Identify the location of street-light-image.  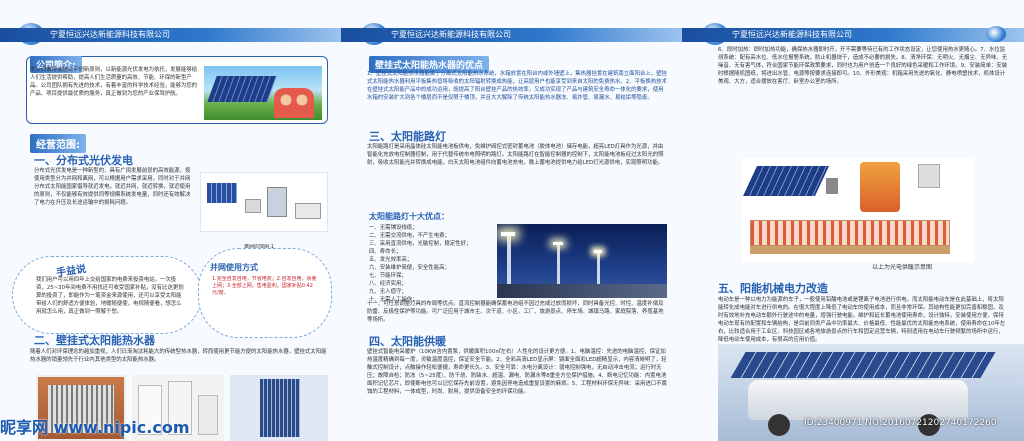
(582, 261).